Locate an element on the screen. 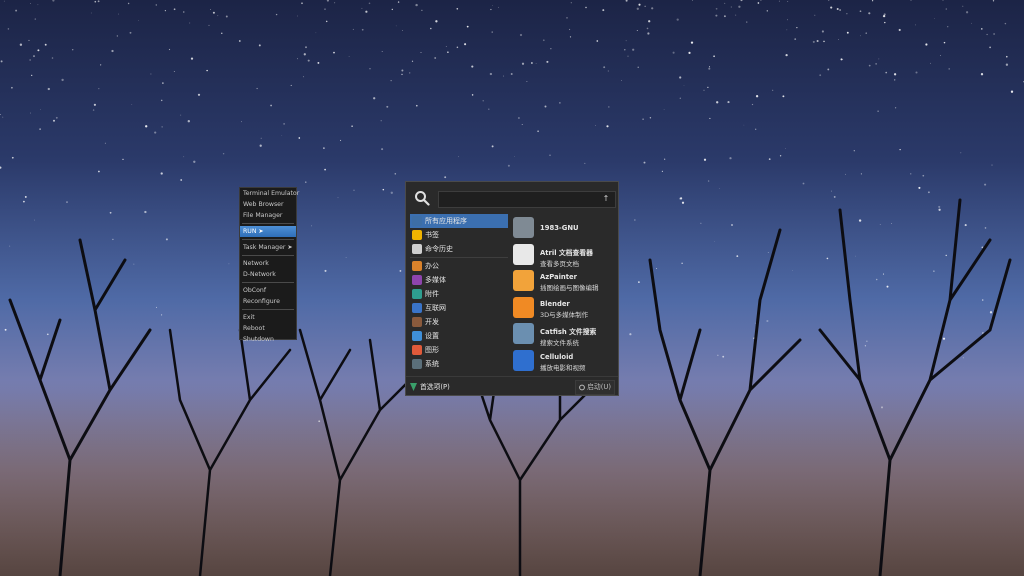 Image resolution: width=1024 pixels, height=576 pixels. openbox-item-network: Network is located at coordinates (268, 263).